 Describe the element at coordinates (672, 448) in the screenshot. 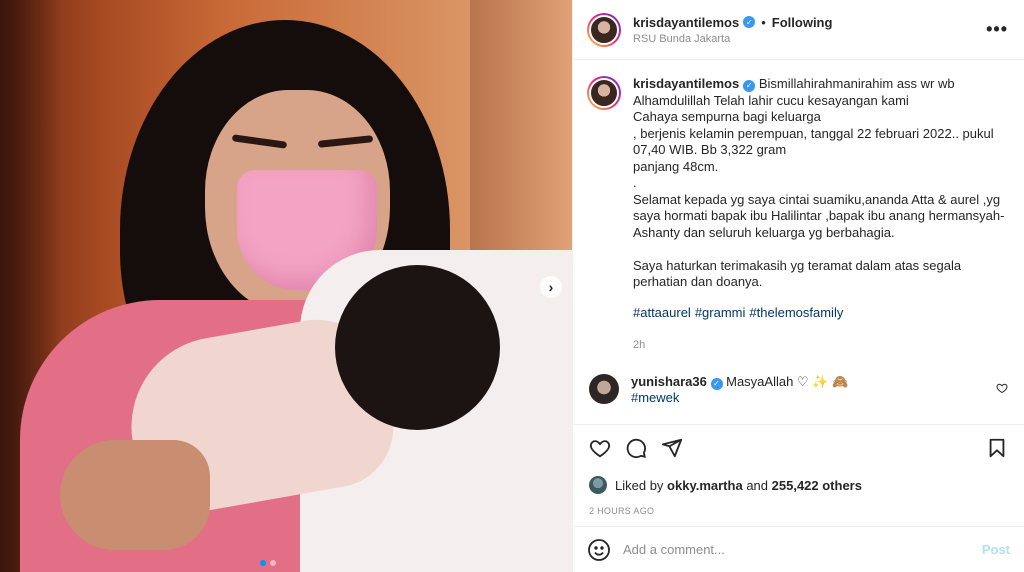

I see `share-send-icon` at that location.